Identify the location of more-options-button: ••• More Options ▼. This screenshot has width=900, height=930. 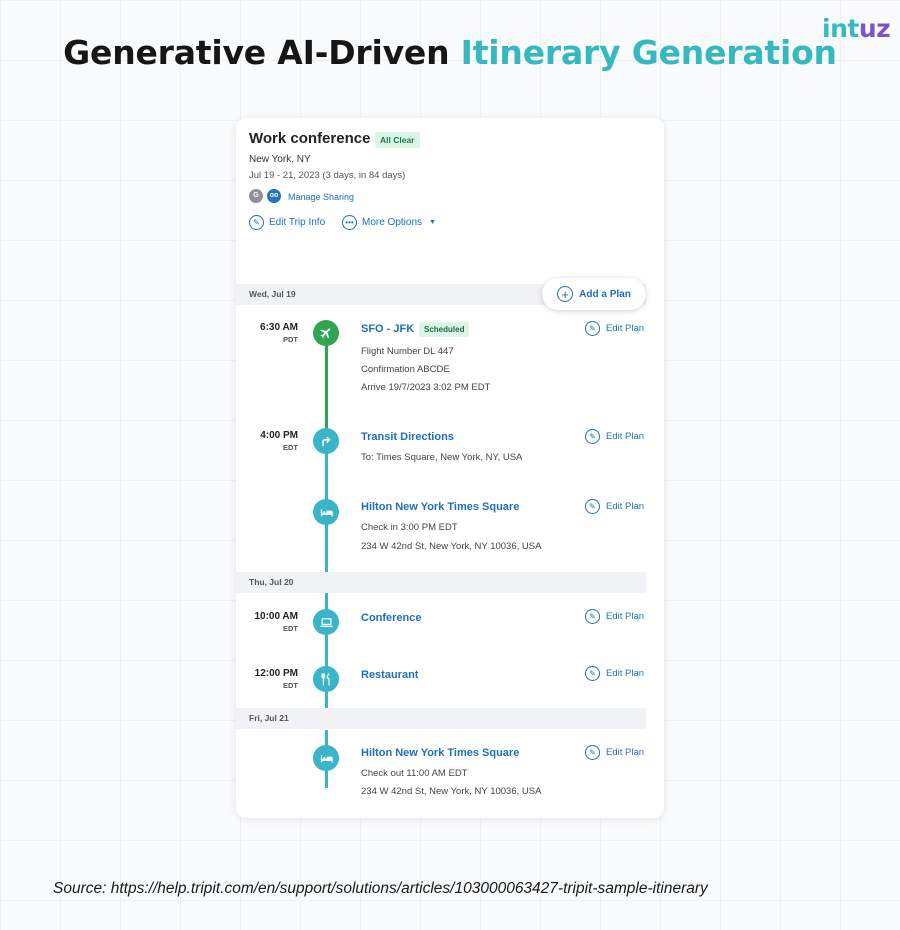
(389, 222).